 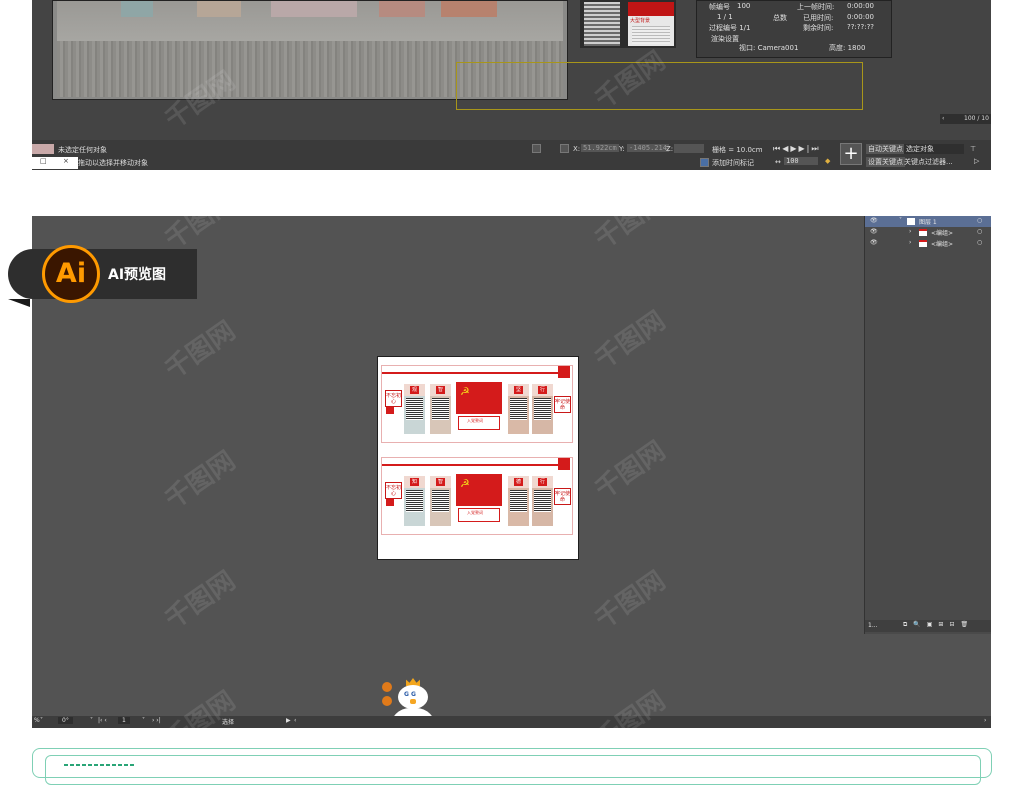 What do you see at coordinates (640, 21) in the screenshot?
I see `thumbnail-caption: 大型背景` at bounding box center [640, 21].